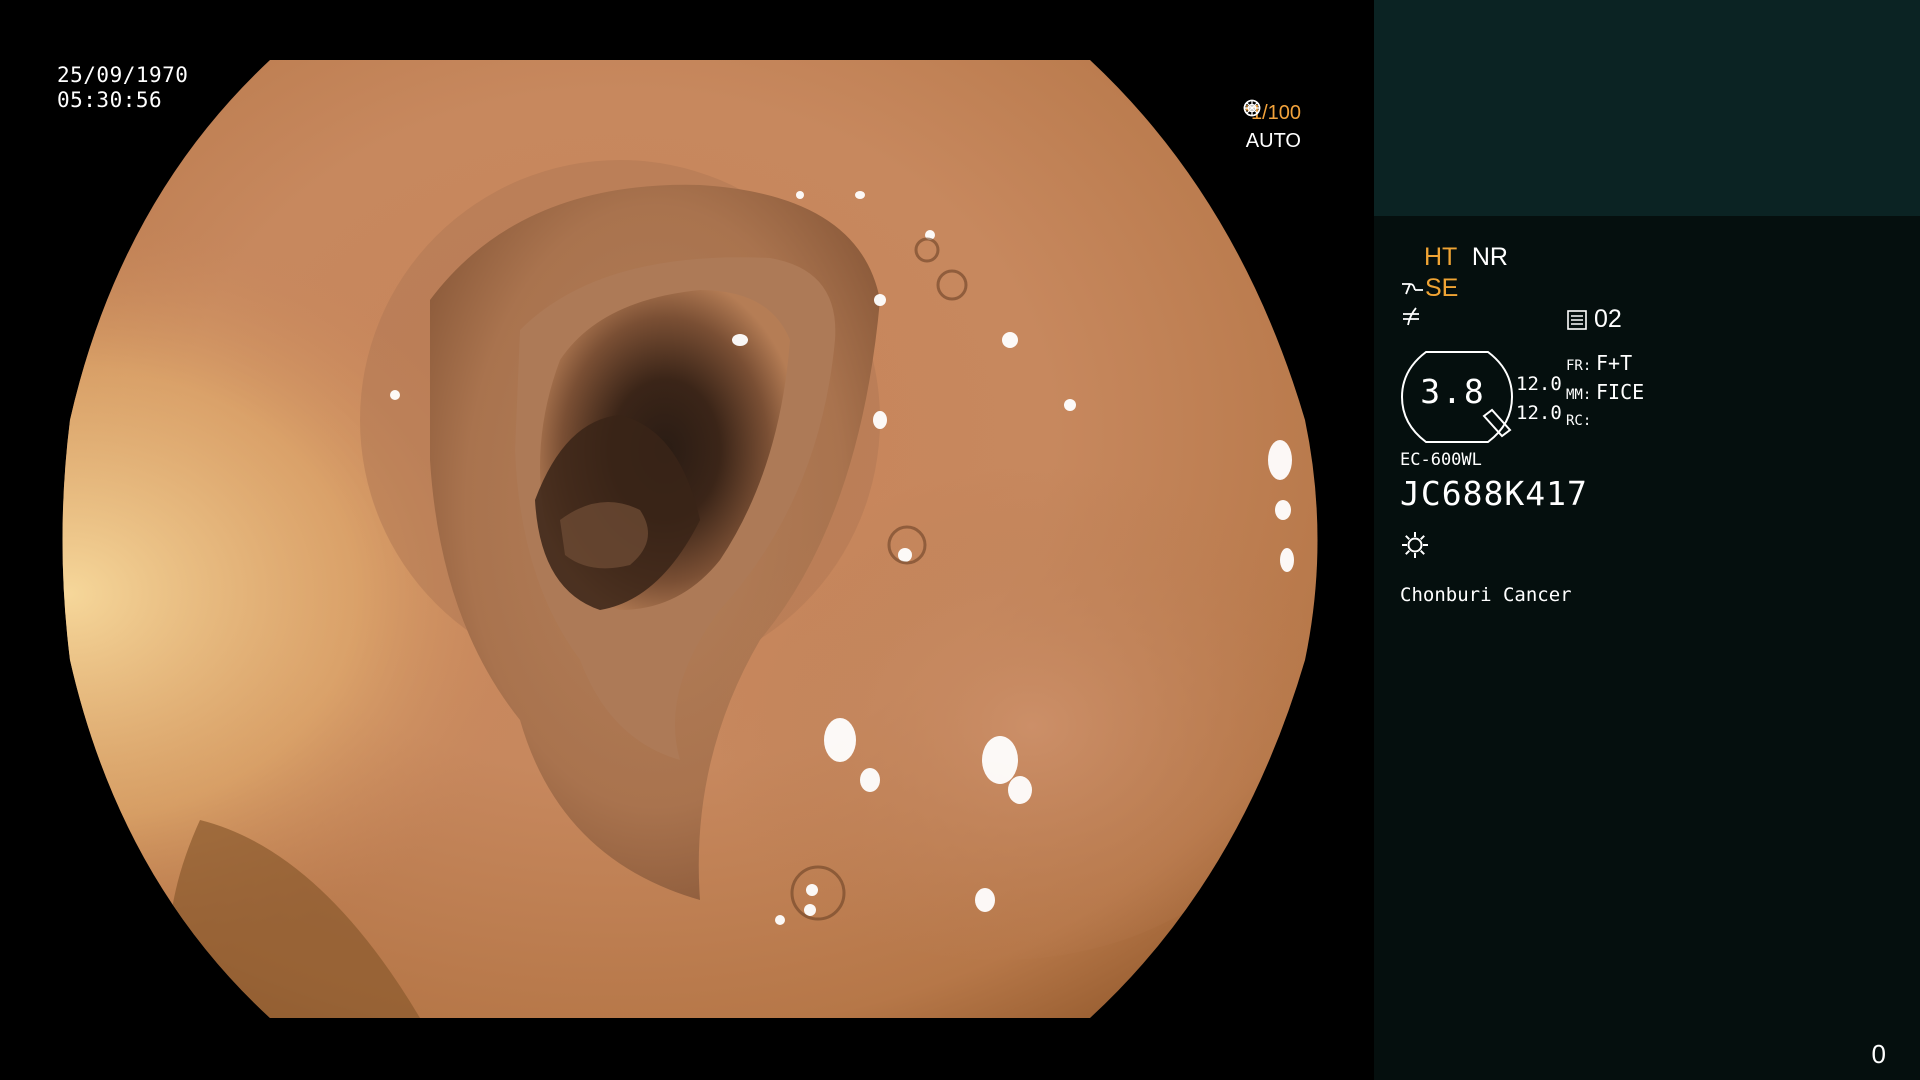 This screenshot has height=1080, width=1920. What do you see at coordinates (1442, 288) in the screenshot?
I see `se-indicator: SE` at bounding box center [1442, 288].